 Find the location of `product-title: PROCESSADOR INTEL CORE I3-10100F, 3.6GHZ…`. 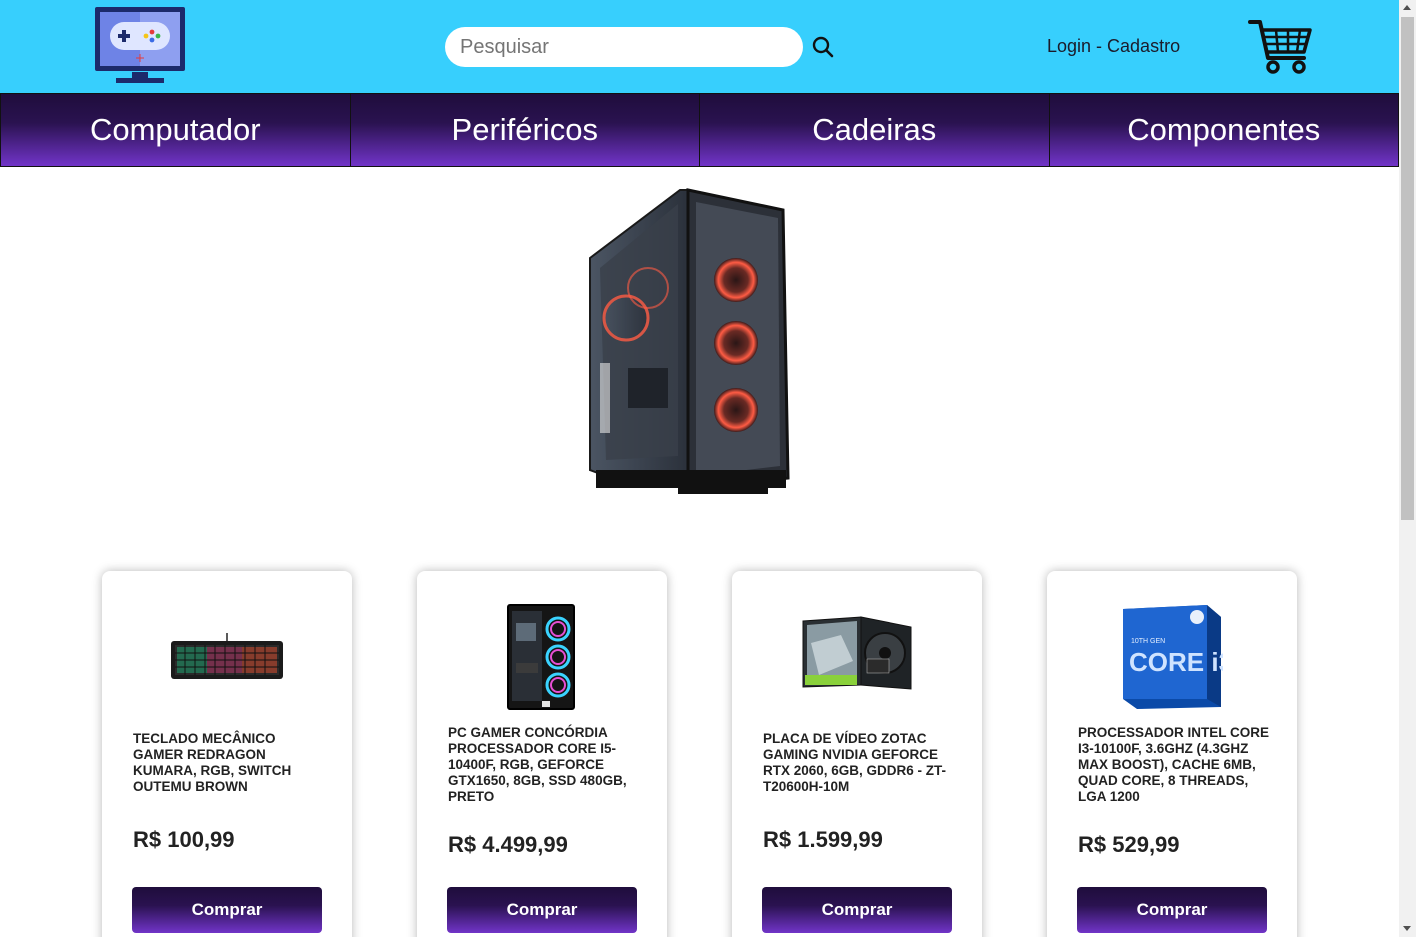

product-title: PROCESSADOR INTEL CORE I3-10100F, 3.6GHZ… is located at coordinates (1175, 765).